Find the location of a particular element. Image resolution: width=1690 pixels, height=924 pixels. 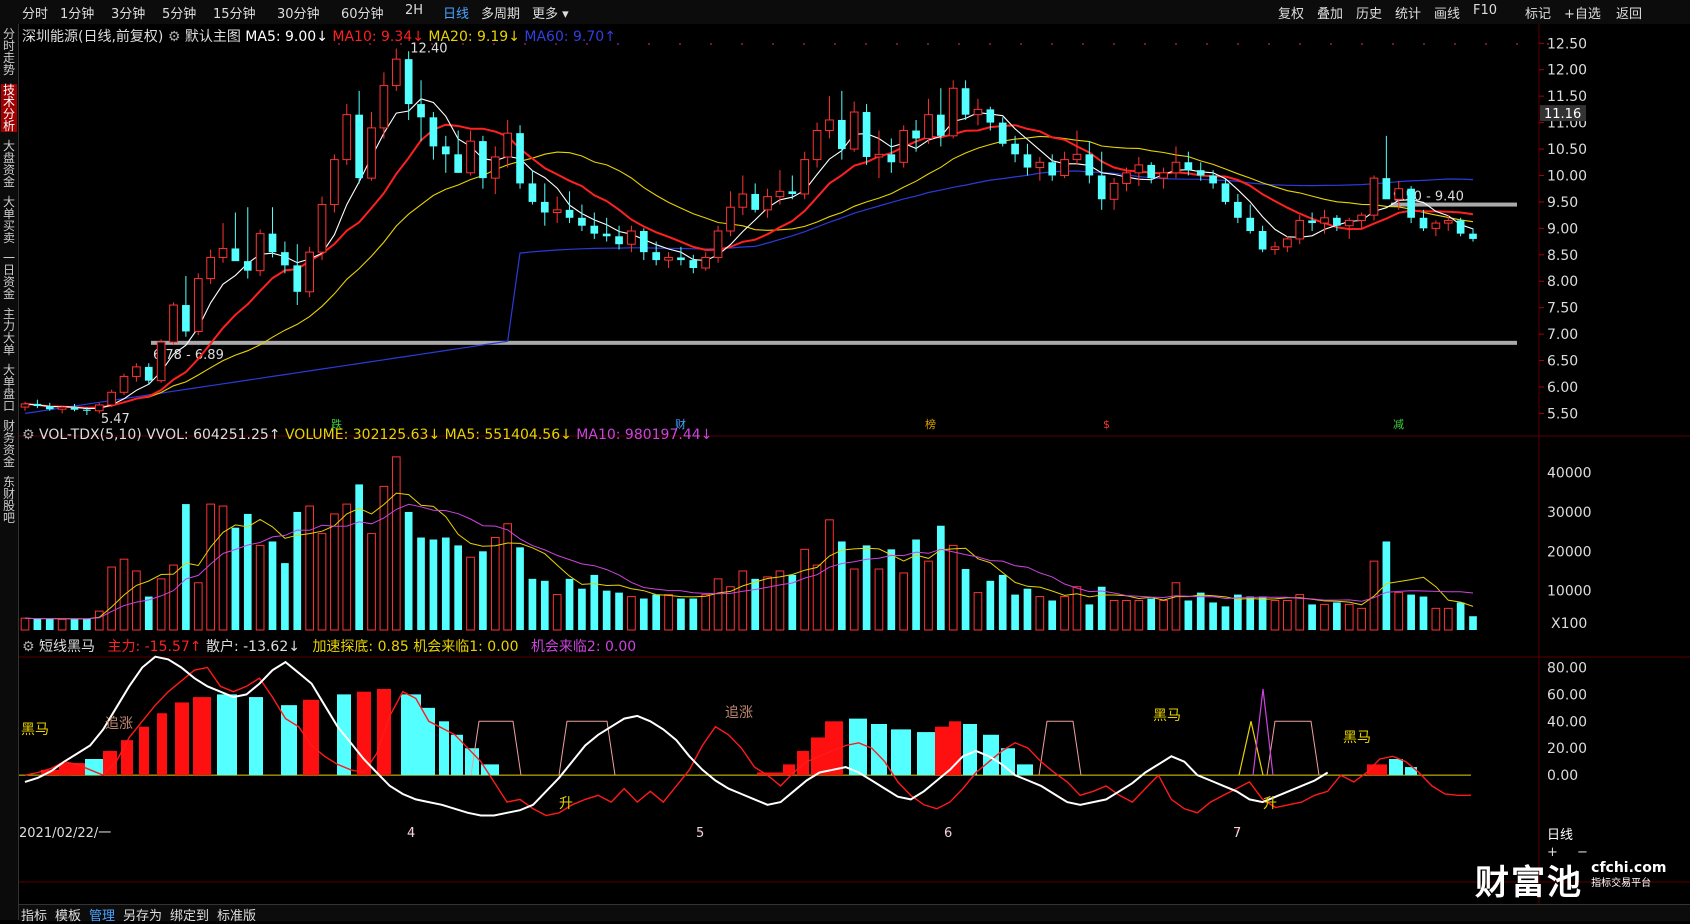

left-nav-tab: 技术分析 is located at coordinates (9, 108).